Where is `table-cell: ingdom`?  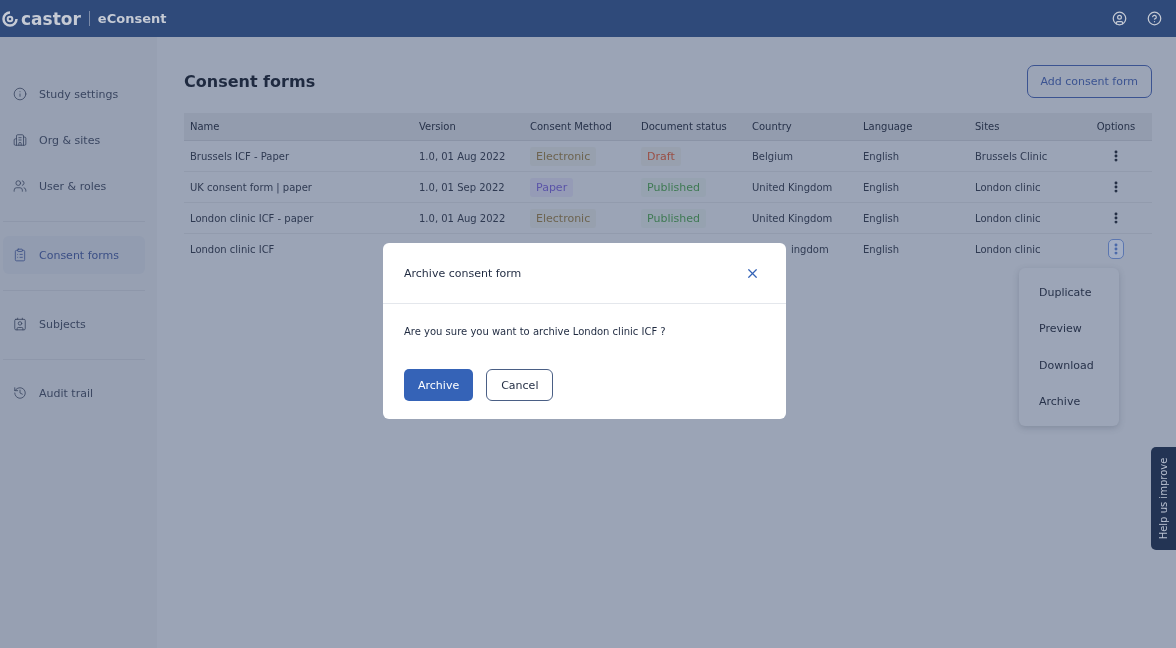
table-cell: ingdom is located at coordinates (810, 249).